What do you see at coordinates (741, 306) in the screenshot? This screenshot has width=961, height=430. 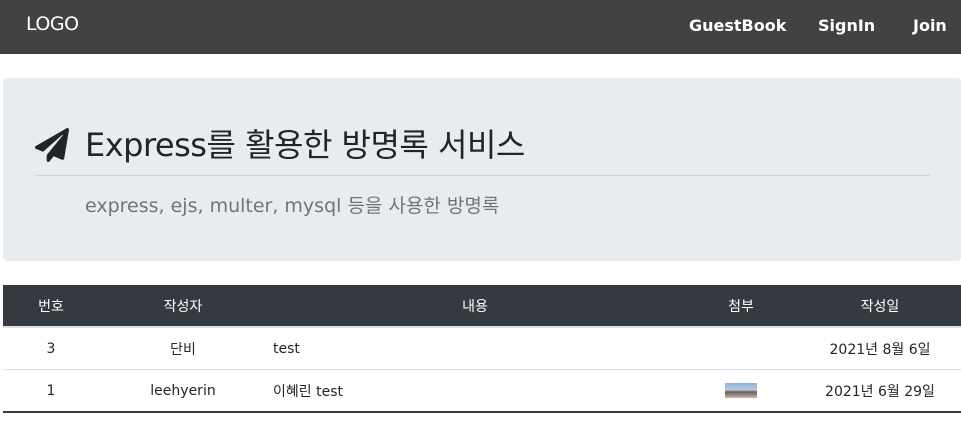 I see `header-attachment: 첨부` at bounding box center [741, 306].